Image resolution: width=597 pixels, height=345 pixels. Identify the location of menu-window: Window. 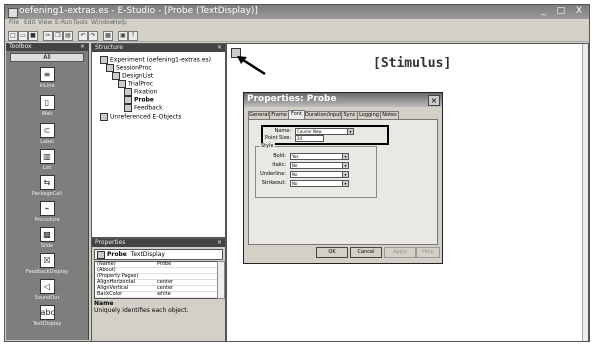
(103, 22).